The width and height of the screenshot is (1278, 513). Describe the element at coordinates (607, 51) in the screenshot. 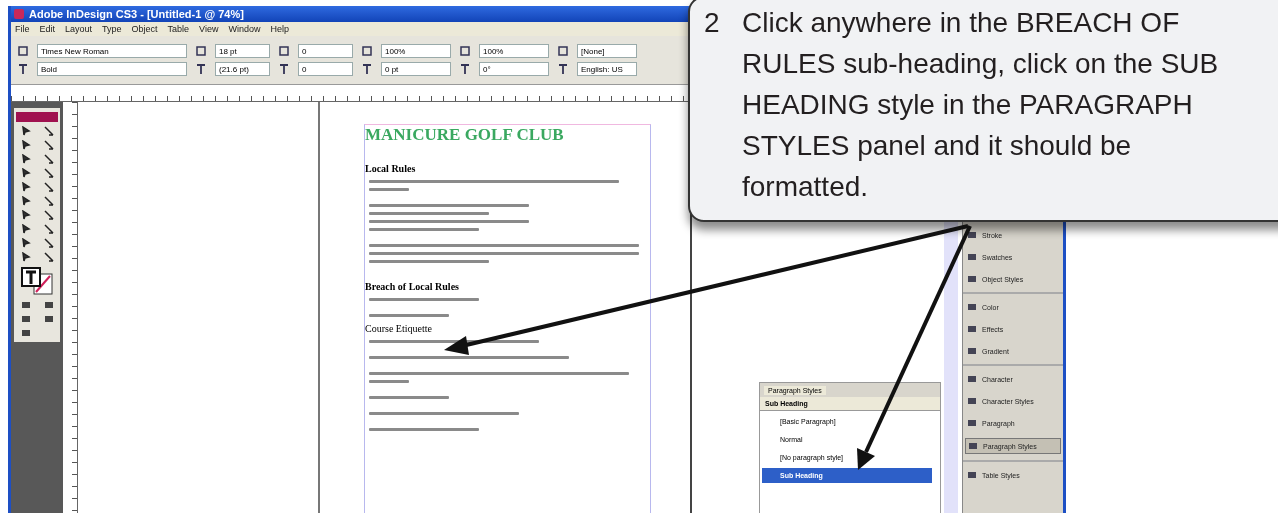

I see `format-field: [None]` at that location.